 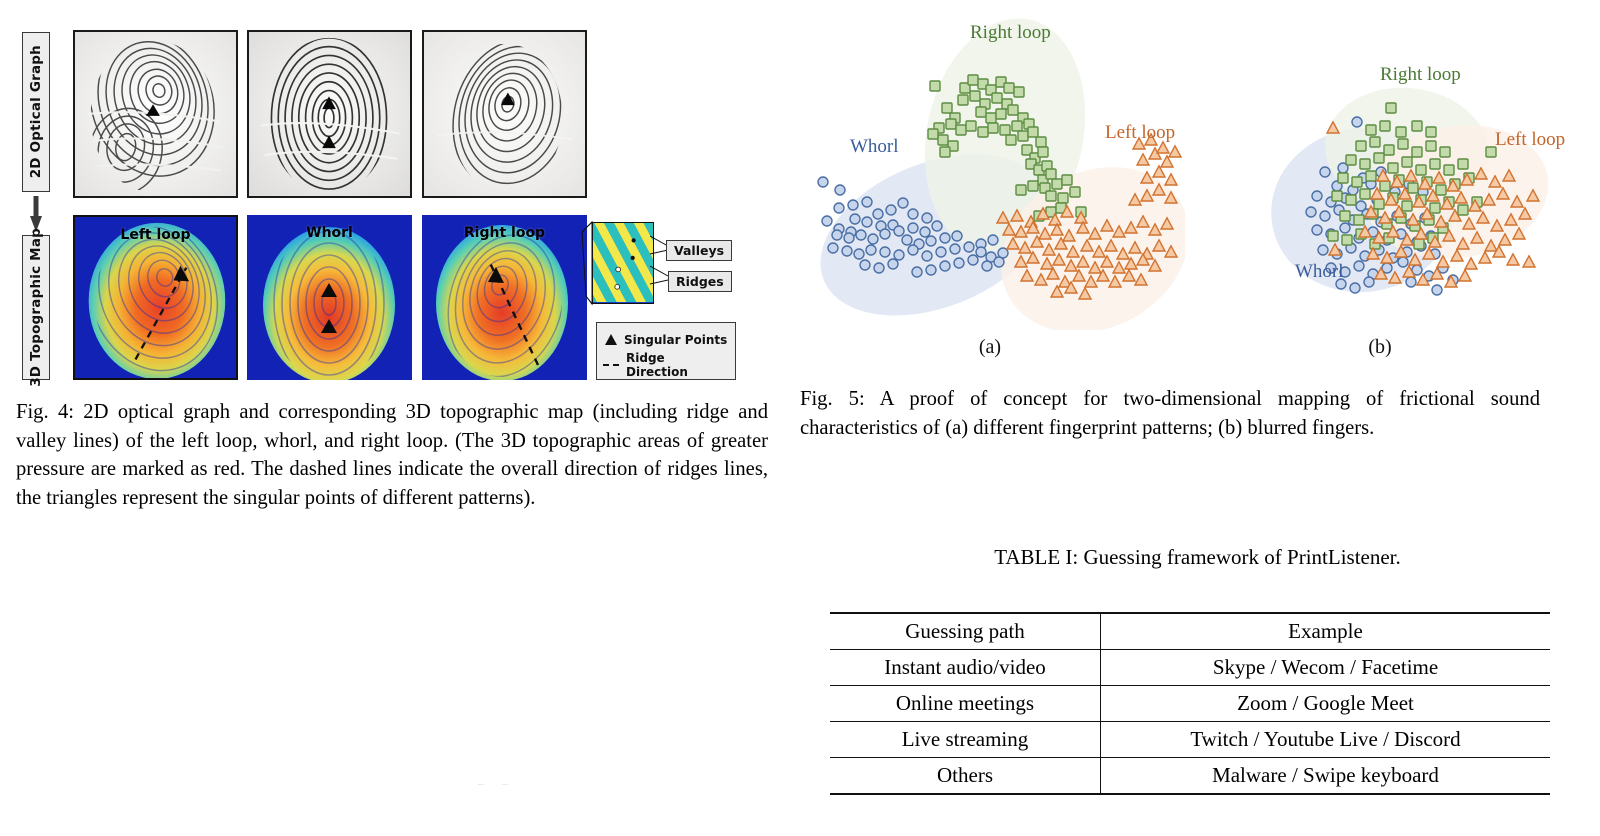 What do you see at coordinates (965, 667) in the screenshot?
I see `table-cell: Instant audio/video` at bounding box center [965, 667].